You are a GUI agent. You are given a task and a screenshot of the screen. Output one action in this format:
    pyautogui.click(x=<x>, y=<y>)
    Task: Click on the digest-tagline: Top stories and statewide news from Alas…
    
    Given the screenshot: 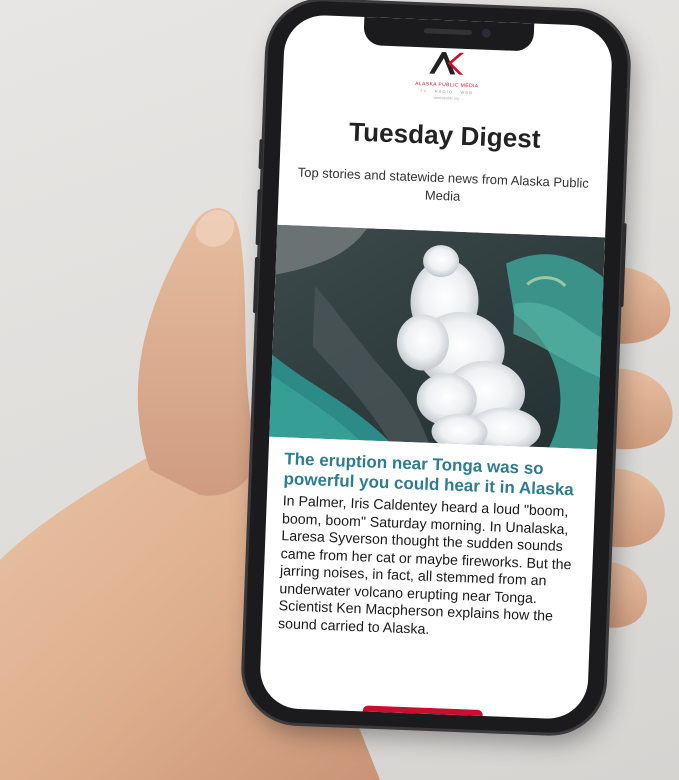 What is the action you would take?
    pyautogui.click(x=443, y=184)
    